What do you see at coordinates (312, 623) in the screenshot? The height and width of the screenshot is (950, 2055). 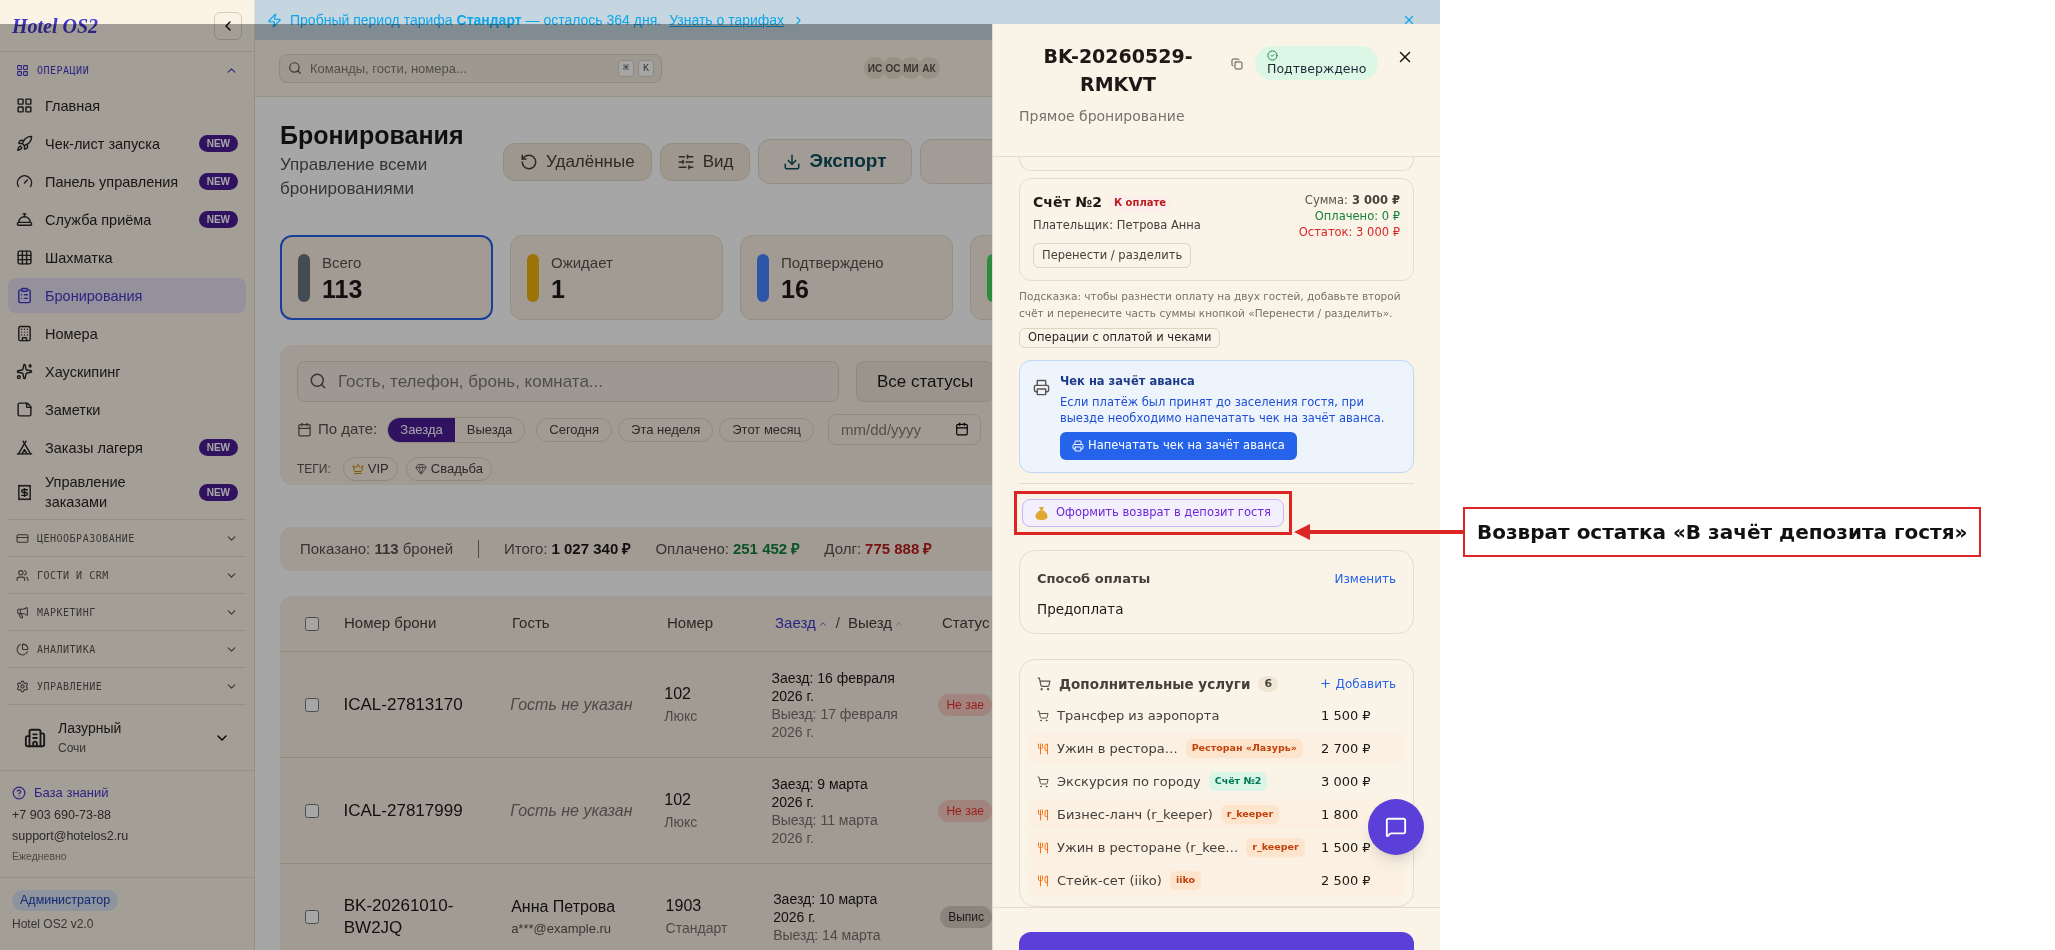 I see `select-all-checkbox` at bounding box center [312, 623].